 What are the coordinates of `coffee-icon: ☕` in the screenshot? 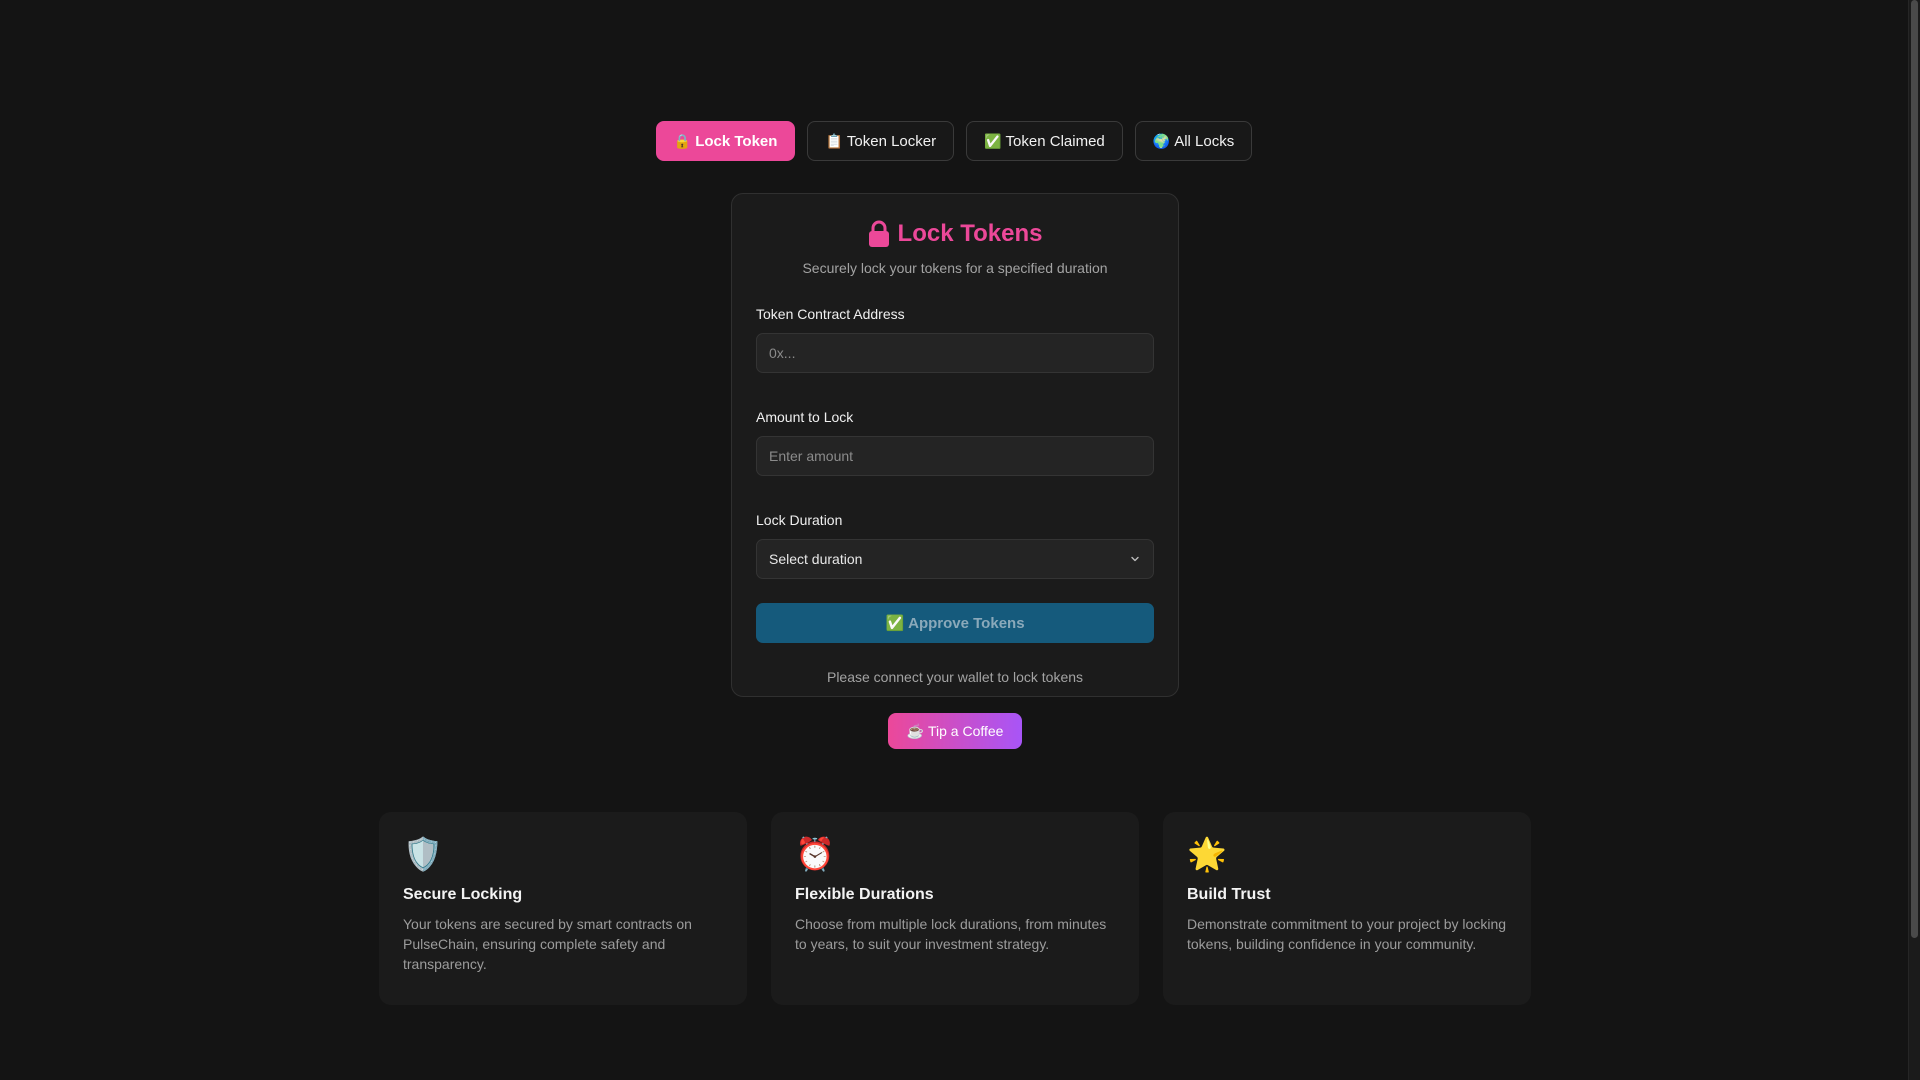 It's located at (915, 730).